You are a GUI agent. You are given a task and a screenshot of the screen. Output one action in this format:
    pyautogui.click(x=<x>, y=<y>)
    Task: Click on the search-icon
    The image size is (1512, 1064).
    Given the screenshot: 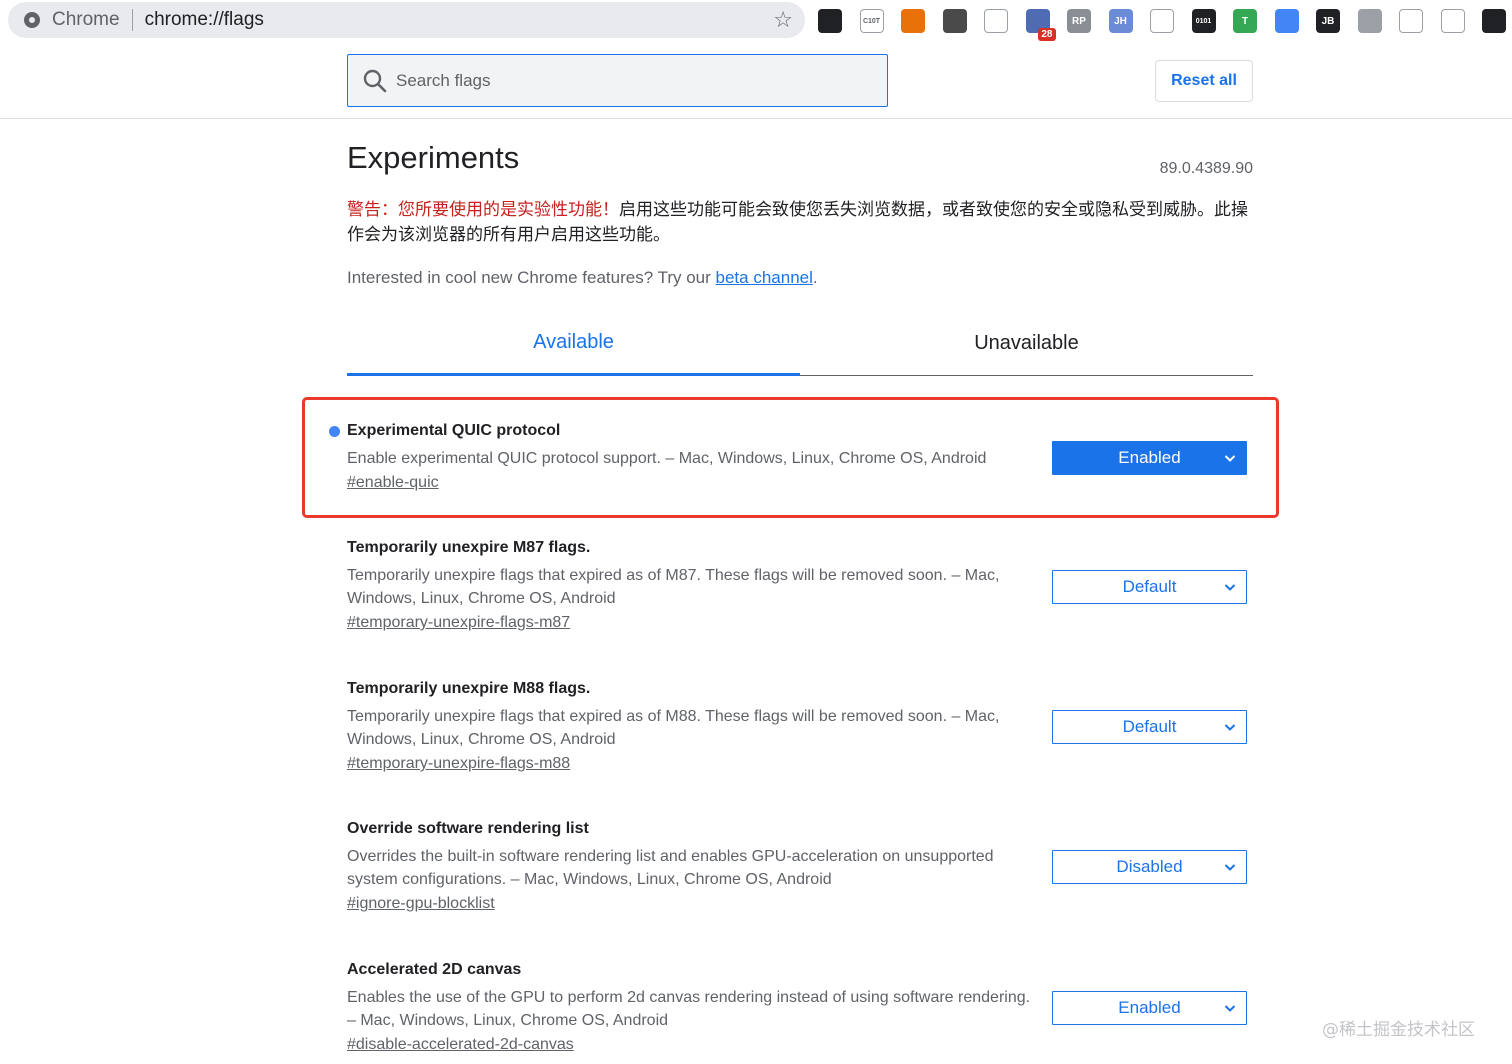 What is the action you would take?
    pyautogui.click(x=375, y=81)
    